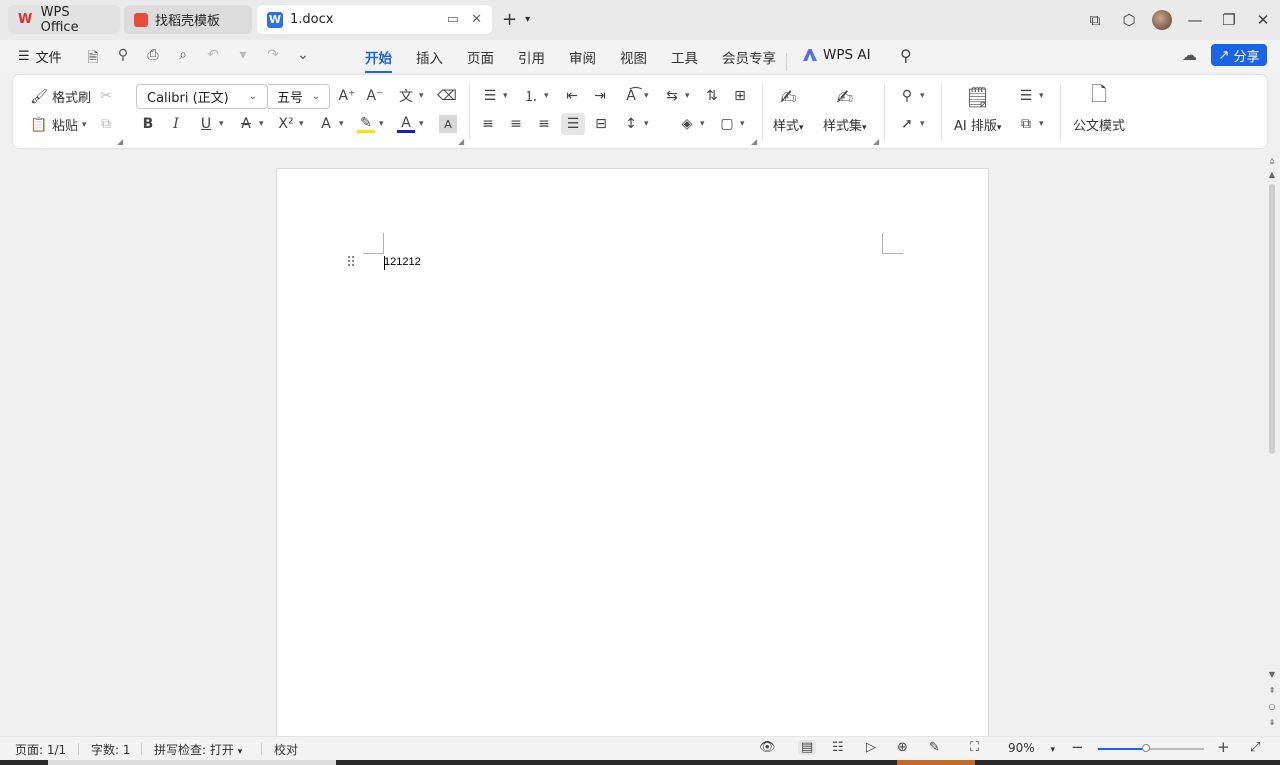 This screenshot has width=1280, height=765. What do you see at coordinates (188, 19) in the screenshot?
I see `tab-docer-templates: 找稻壳模板` at bounding box center [188, 19].